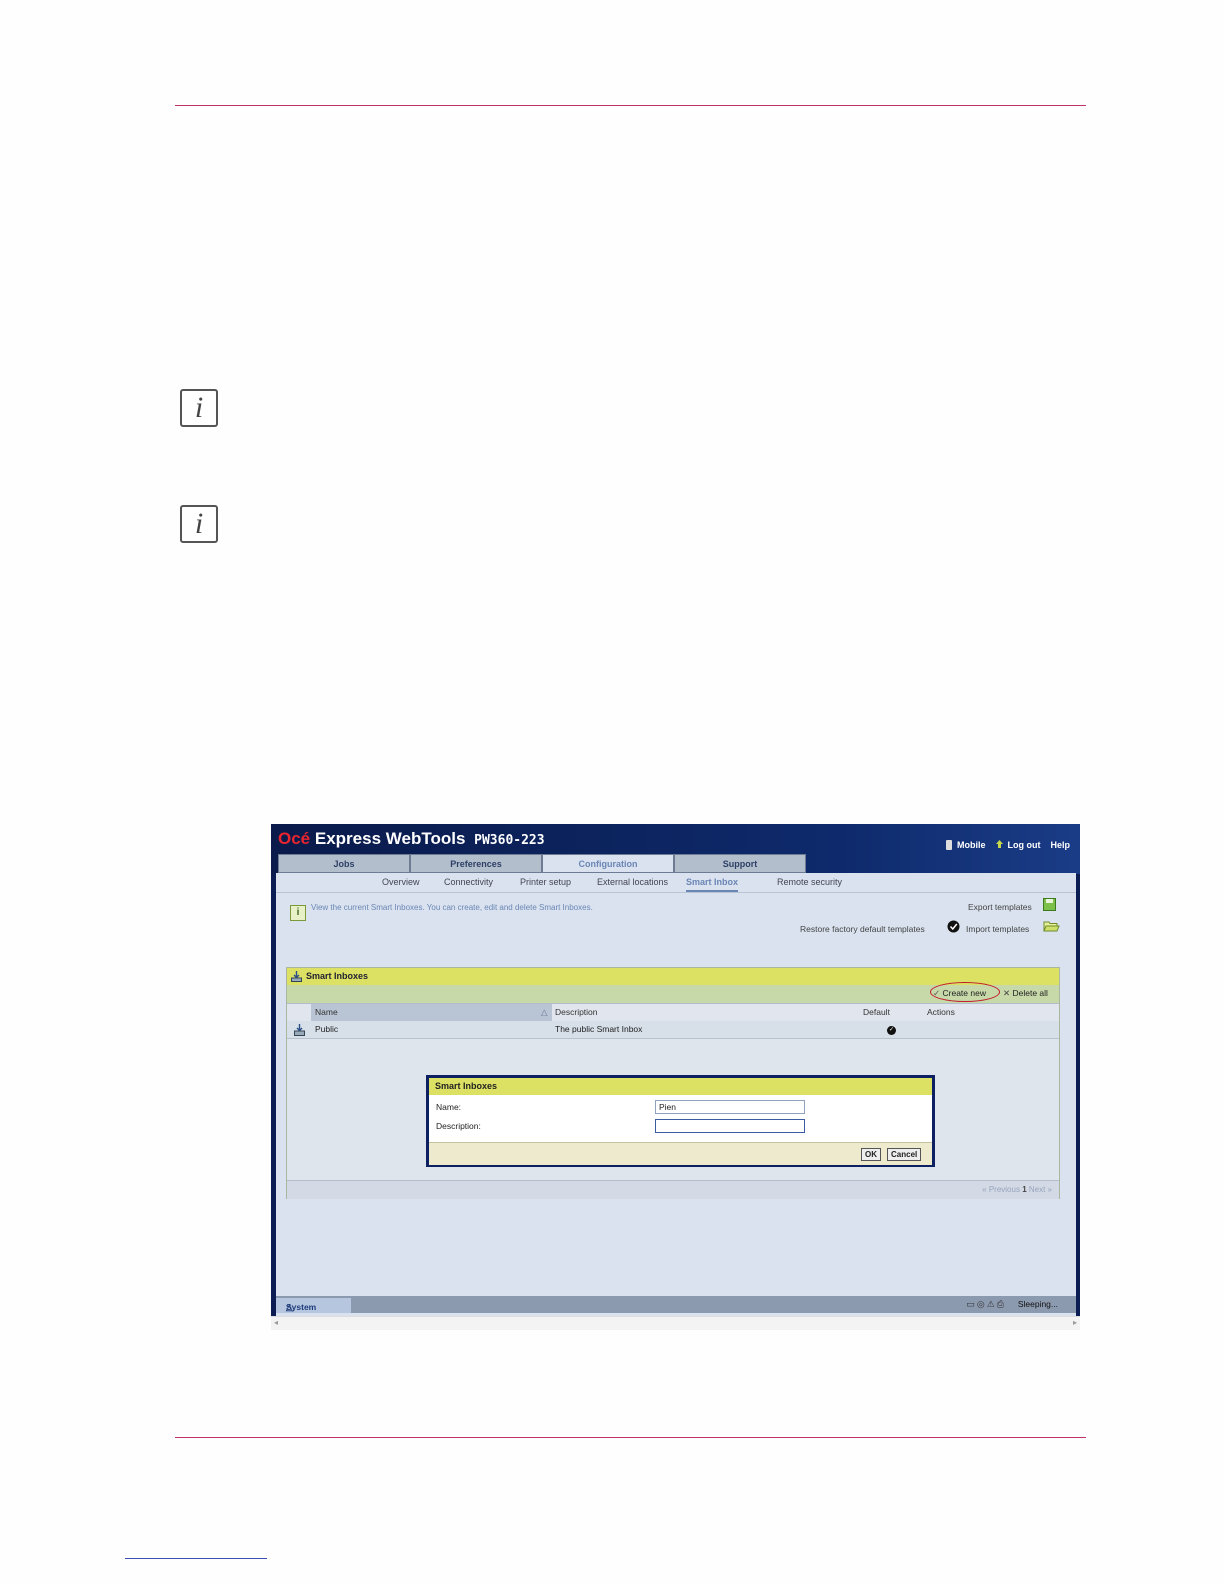 Image resolution: width=1224 pixels, height=1584 pixels. I want to click on app-logo: Océ Express WebTools PW360-223, so click(411, 839).